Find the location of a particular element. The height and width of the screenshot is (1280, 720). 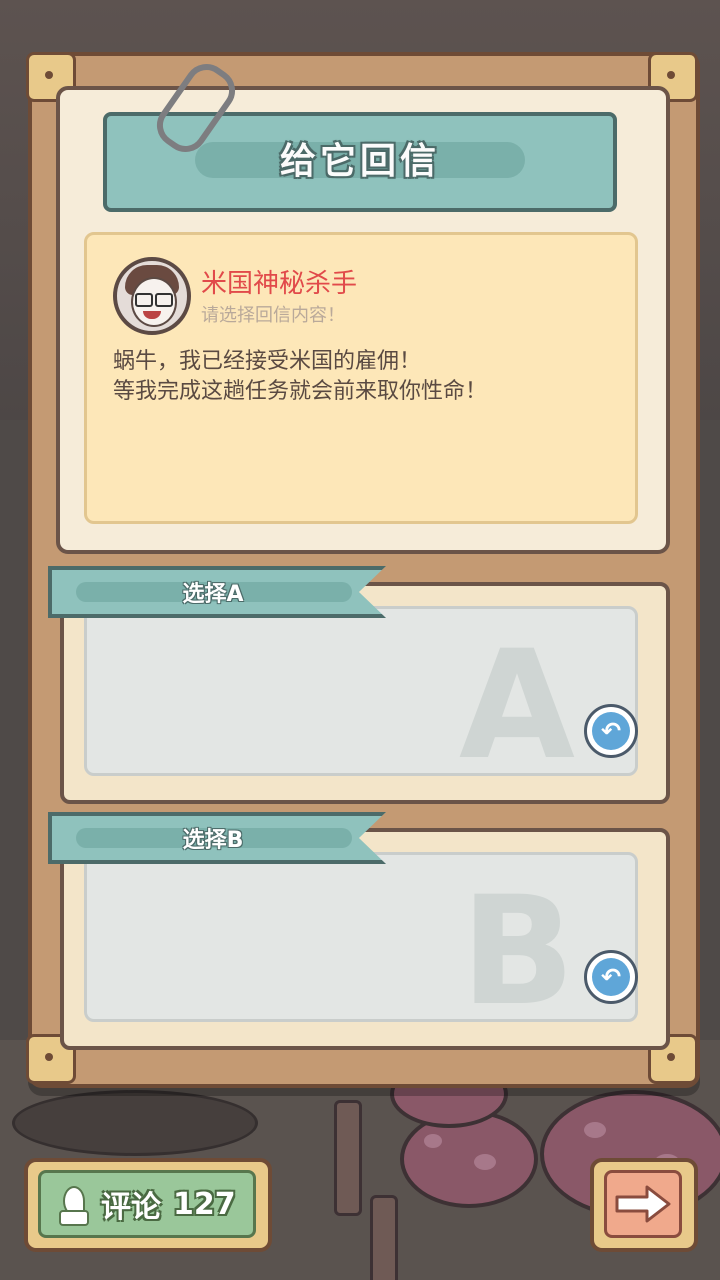

feather-ink-icon is located at coordinates (73, 1206).